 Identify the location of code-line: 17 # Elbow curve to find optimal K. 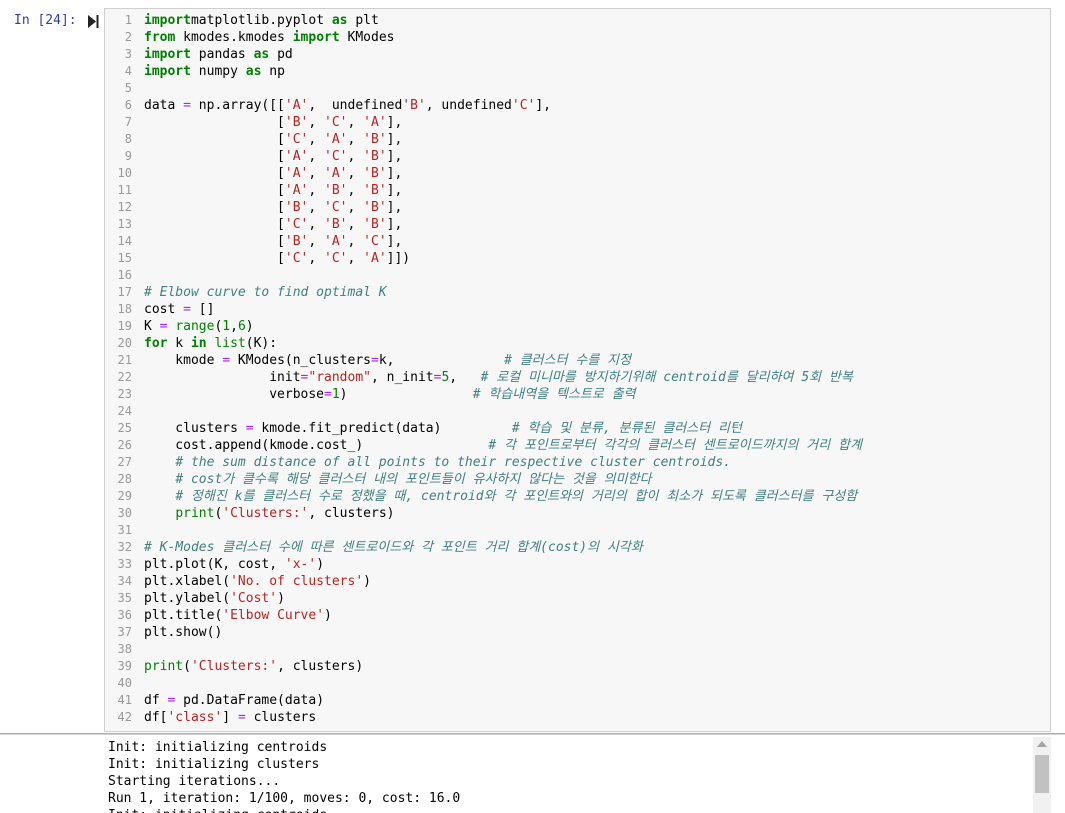
(577, 292).